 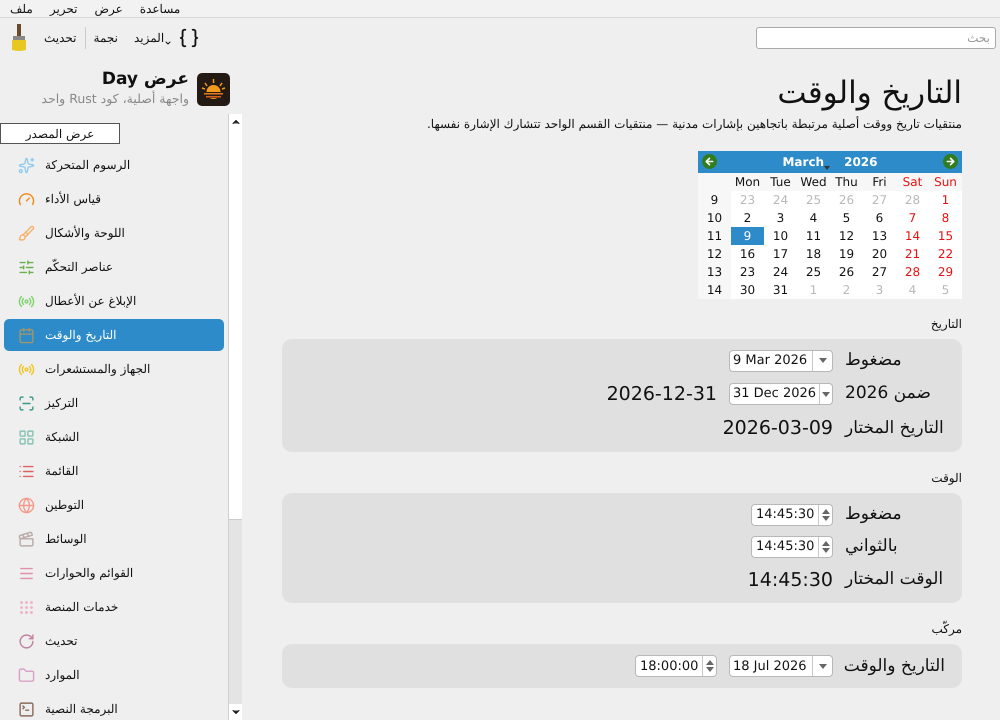 I want to click on calendar-day: 18, so click(x=813, y=253).